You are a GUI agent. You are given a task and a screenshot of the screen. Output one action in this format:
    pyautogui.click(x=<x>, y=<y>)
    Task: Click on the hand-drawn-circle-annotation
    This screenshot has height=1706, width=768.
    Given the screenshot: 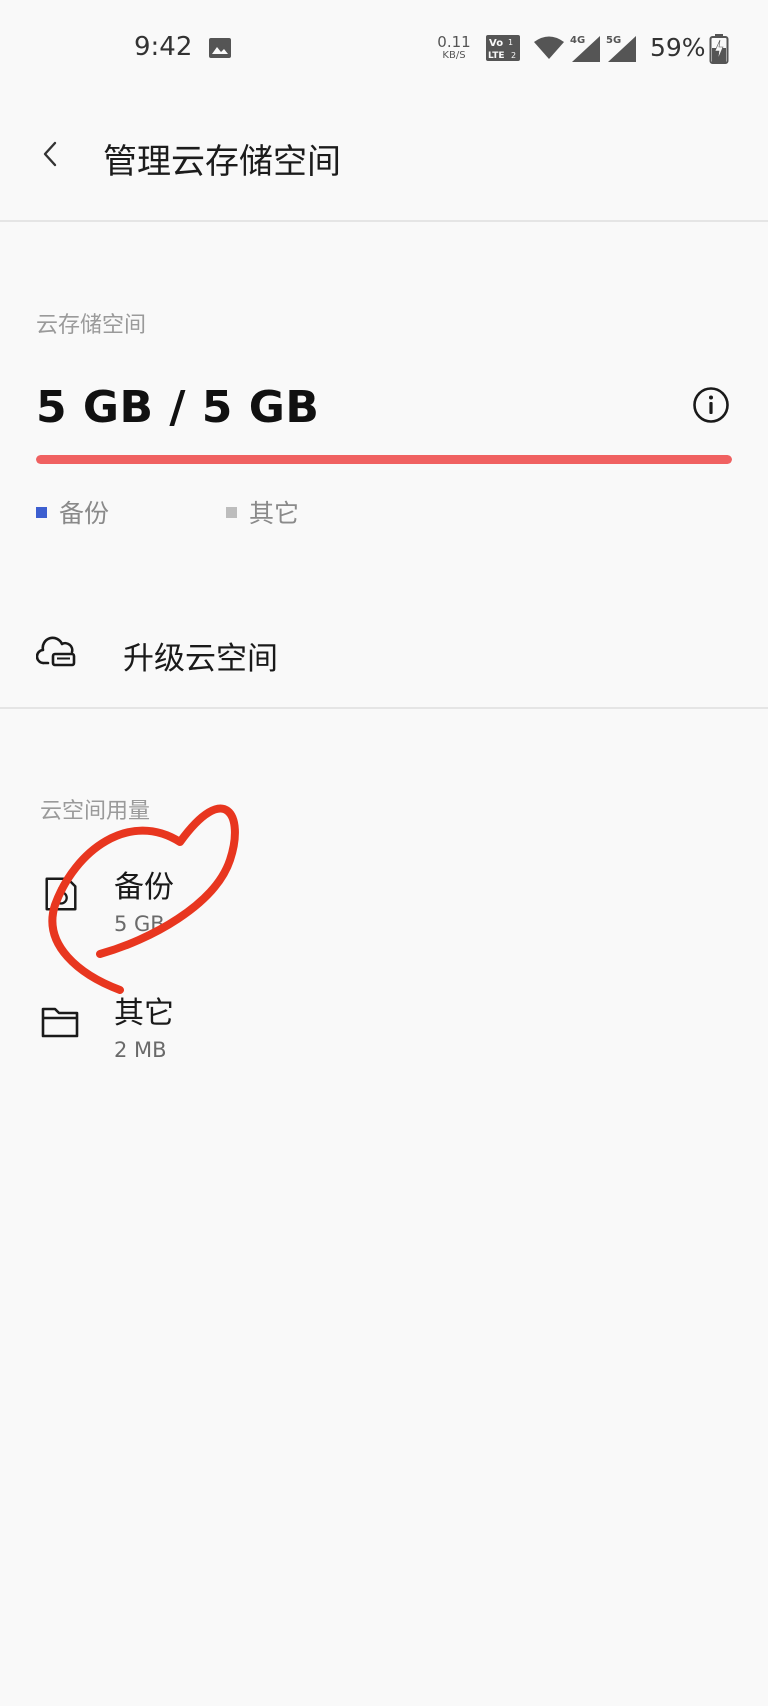 What is the action you would take?
    pyautogui.click(x=143, y=899)
    